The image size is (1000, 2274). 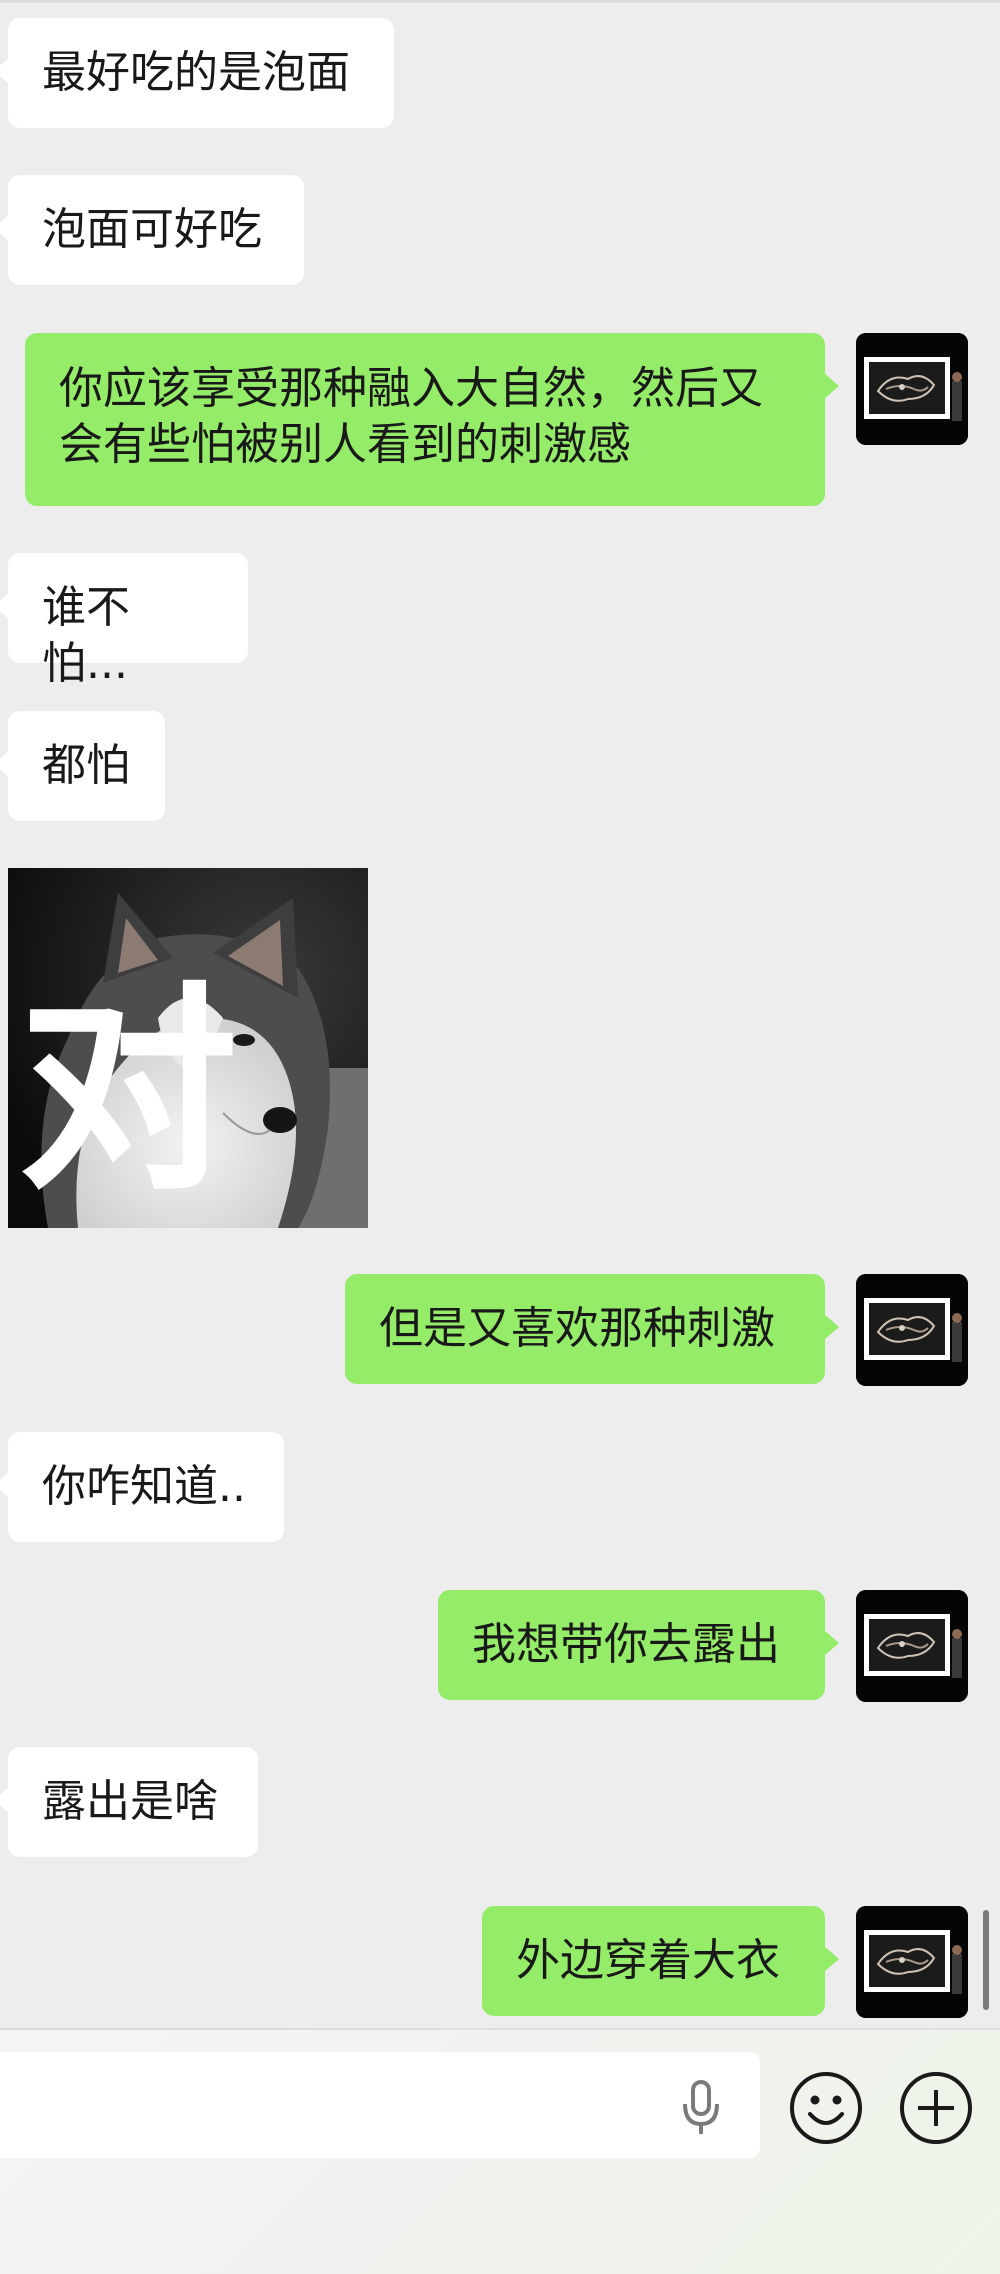 I want to click on microphone-icon, so click(x=701, y=2108).